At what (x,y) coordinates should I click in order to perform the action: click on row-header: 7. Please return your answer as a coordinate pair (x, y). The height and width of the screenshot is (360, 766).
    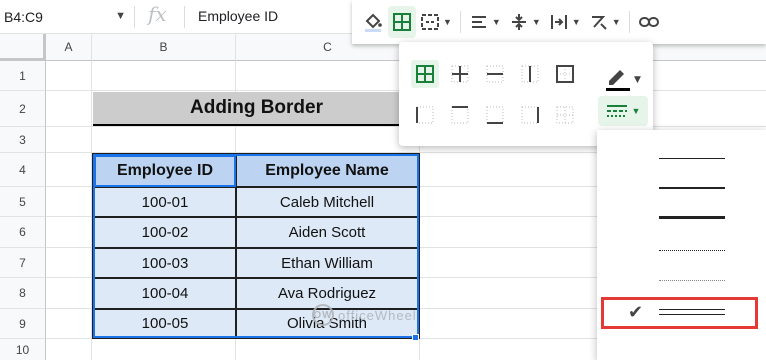
    Looking at the image, I should click on (23, 263).